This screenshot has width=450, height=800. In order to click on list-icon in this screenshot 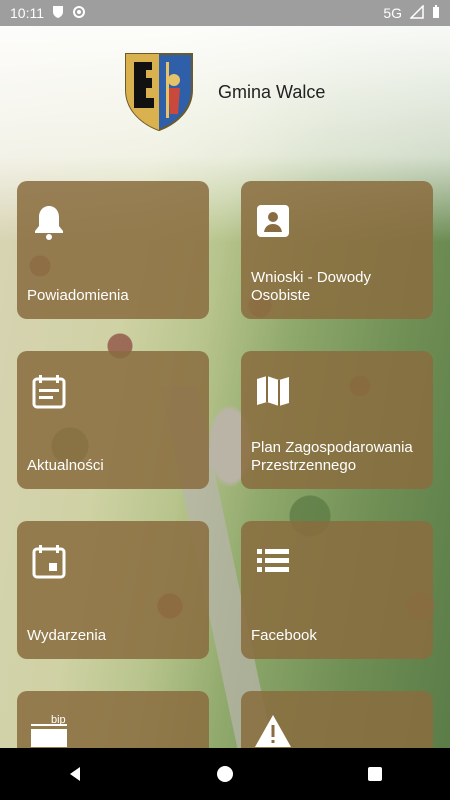, I will do `click(273, 561)`.